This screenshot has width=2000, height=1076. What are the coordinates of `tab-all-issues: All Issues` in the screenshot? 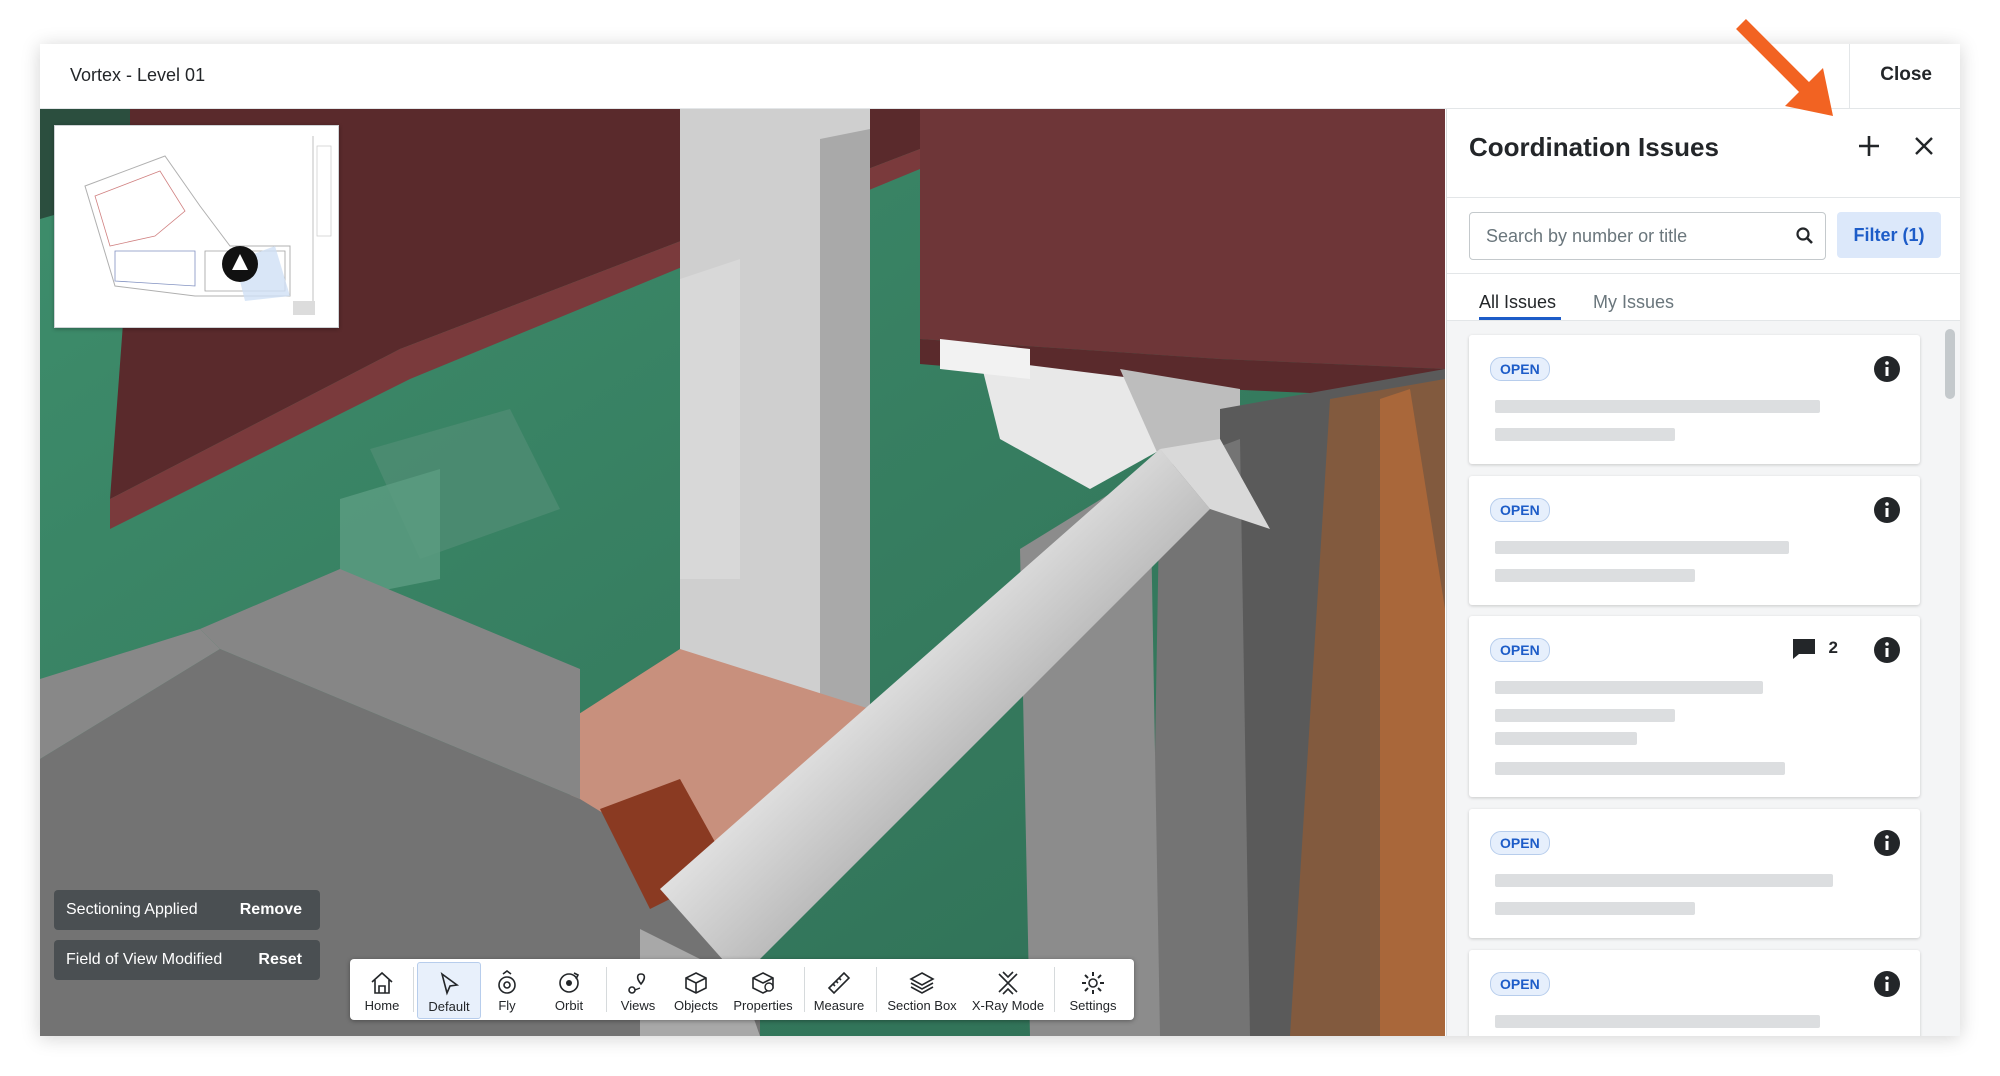 It's located at (1517, 302).